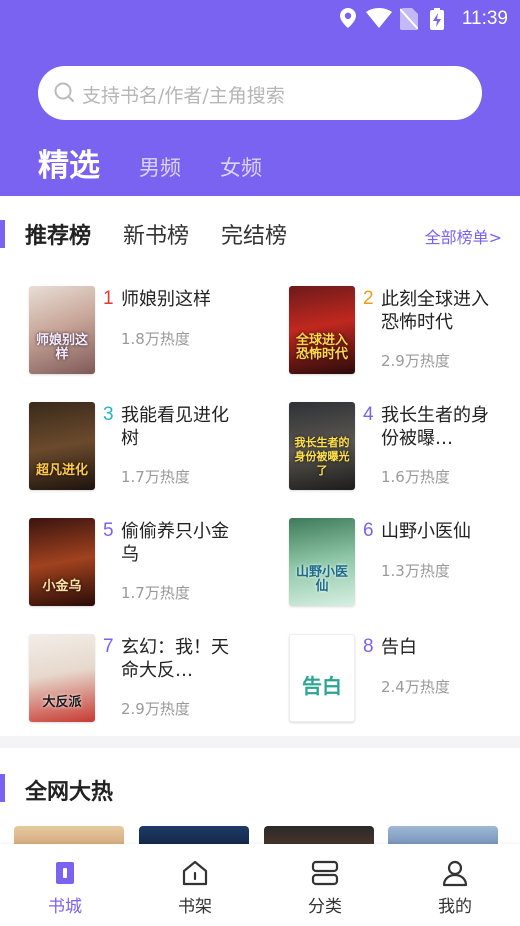  What do you see at coordinates (155, 339) in the screenshot?
I see `book-heat: 1.8万热度` at bounding box center [155, 339].